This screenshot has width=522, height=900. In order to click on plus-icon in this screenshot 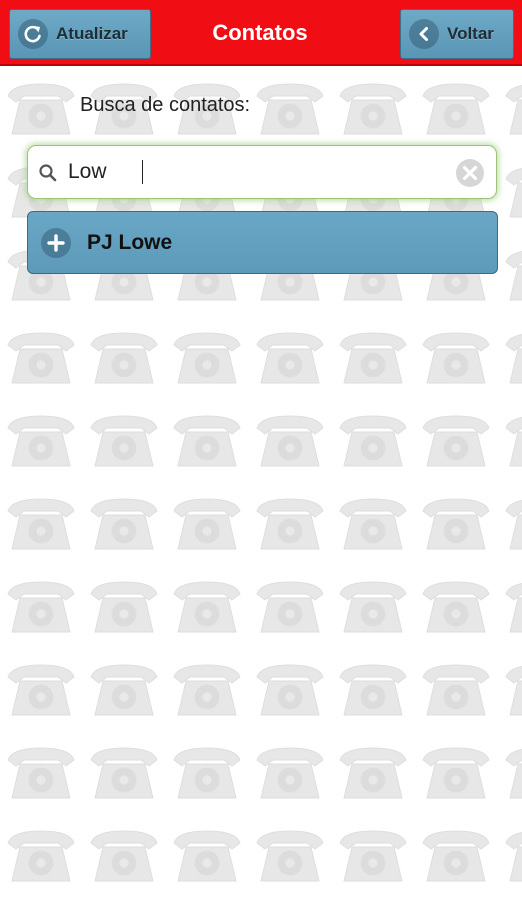, I will do `click(56, 242)`.